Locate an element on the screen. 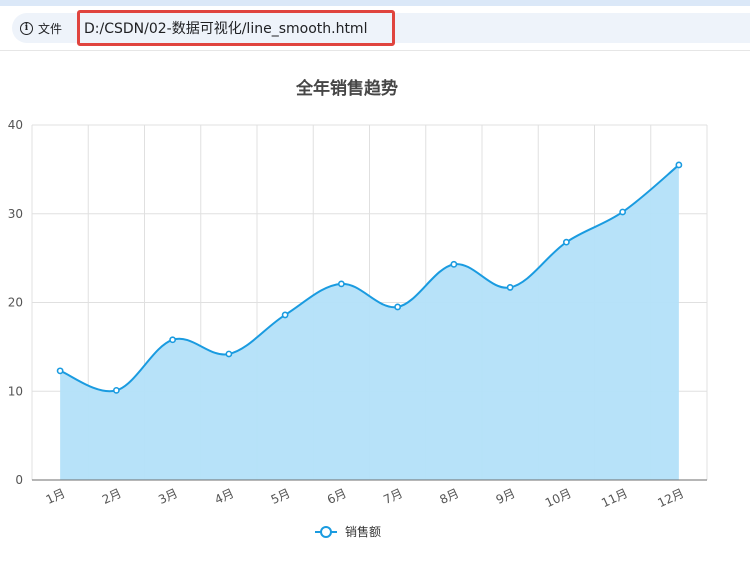 This screenshot has width=750, height=571. omnibox: i 文件 D:/CSDN/02-数据可视化/line_smooth.html is located at coordinates (381, 28).